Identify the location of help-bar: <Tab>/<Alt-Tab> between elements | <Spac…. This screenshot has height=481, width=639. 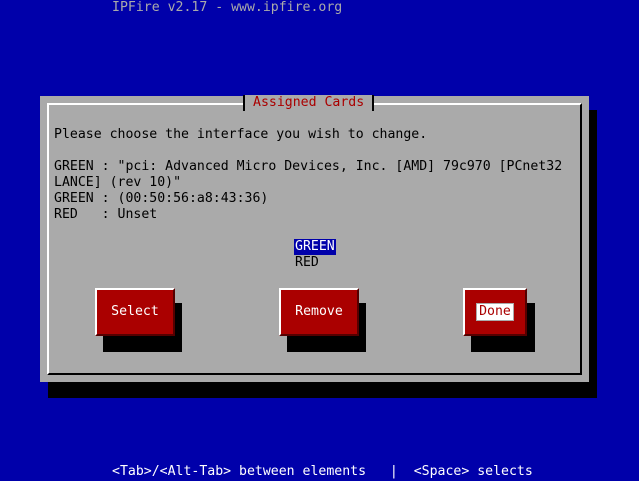
(322, 471).